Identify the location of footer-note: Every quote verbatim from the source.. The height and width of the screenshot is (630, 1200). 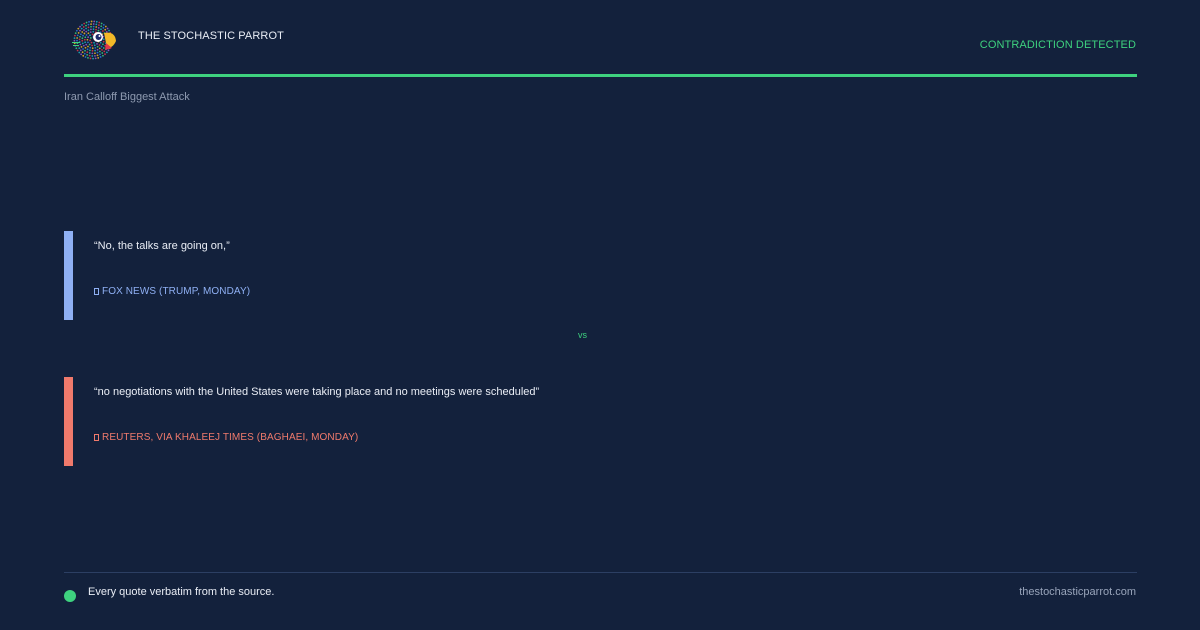
(181, 592).